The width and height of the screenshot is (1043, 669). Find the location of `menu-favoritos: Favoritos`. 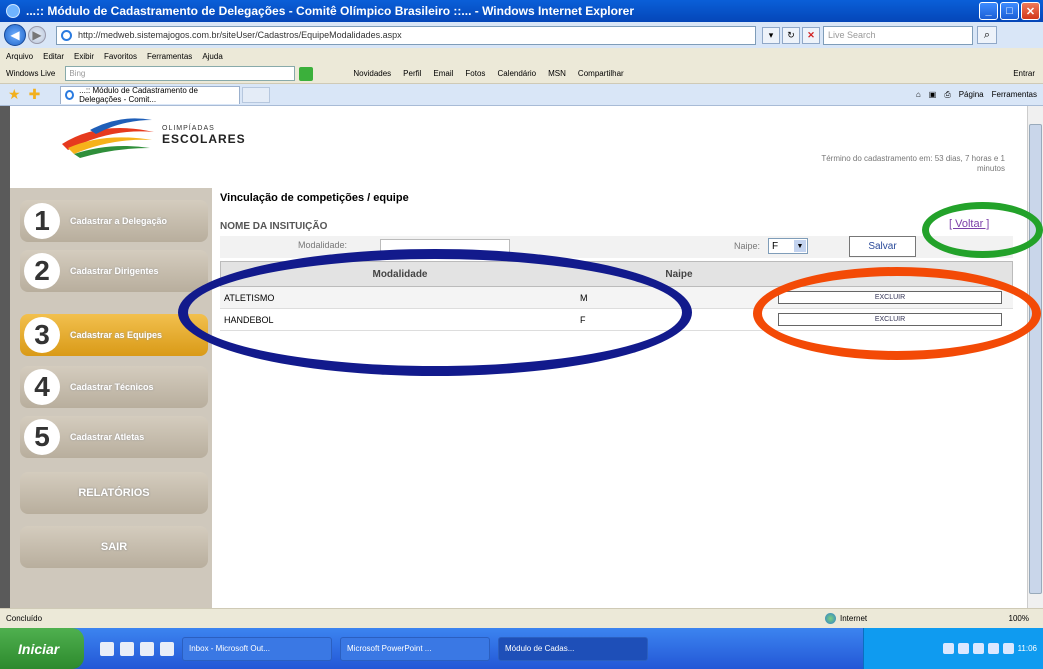

menu-favoritos: Favoritos is located at coordinates (120, 56).